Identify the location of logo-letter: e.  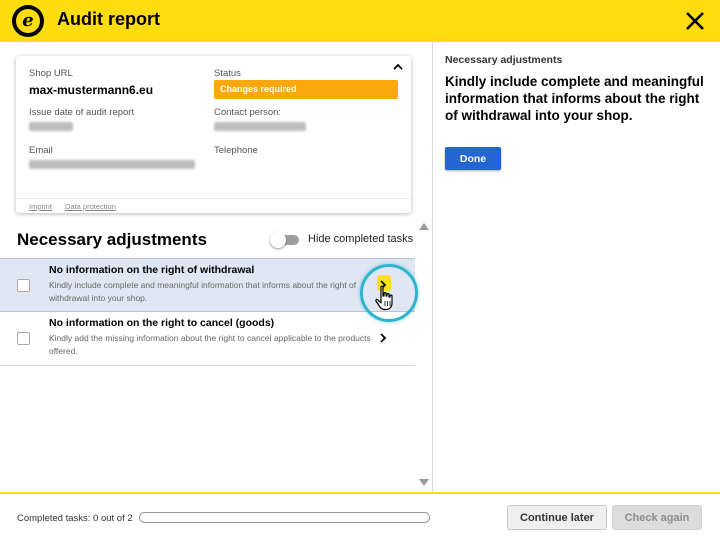
(28, 21).